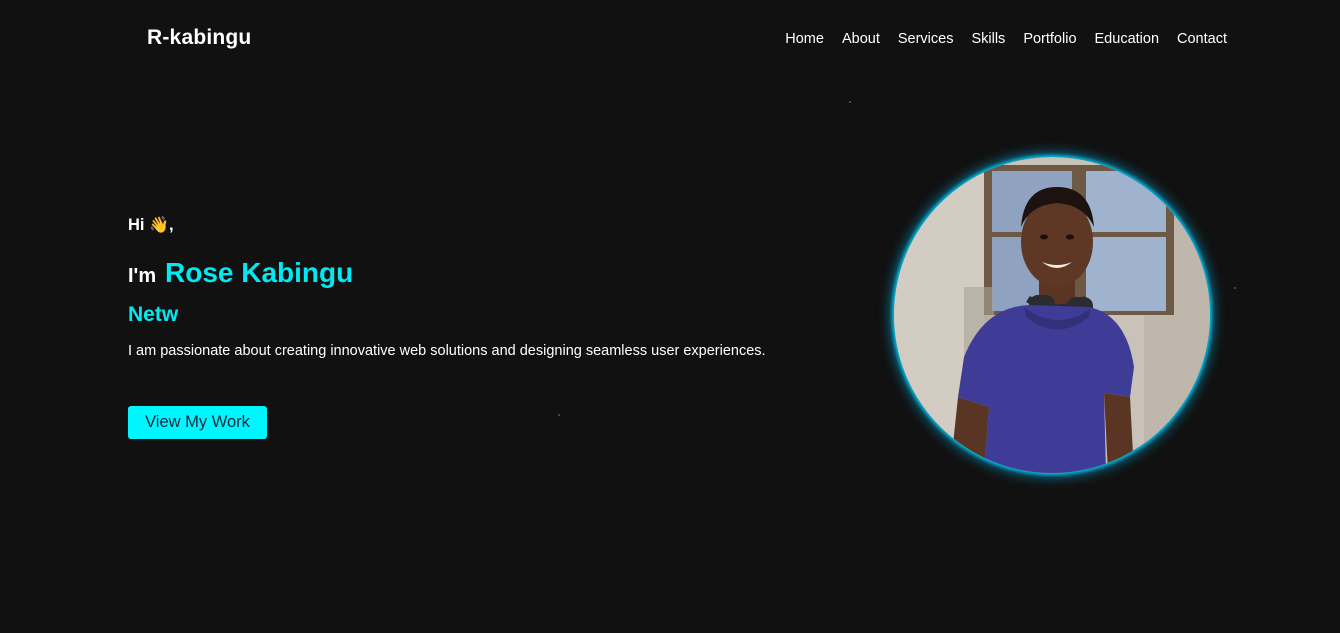  What do you see at coordinates (171, 225) in the screenshot?
I see `greeting-comma: ,` at bounding box center [171, 225].